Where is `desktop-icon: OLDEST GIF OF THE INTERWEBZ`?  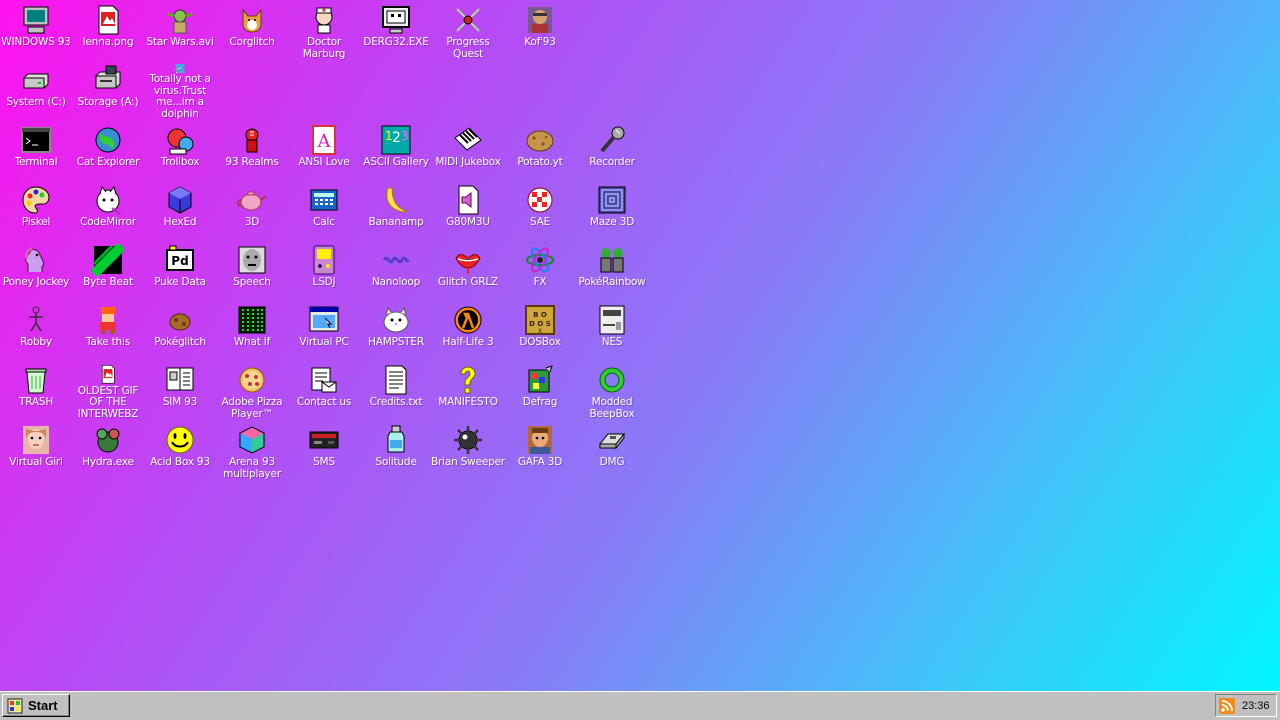 desktop-icon: OLDEST GIF OF THE INTERWEBZ is located at coordinates (108, 390).